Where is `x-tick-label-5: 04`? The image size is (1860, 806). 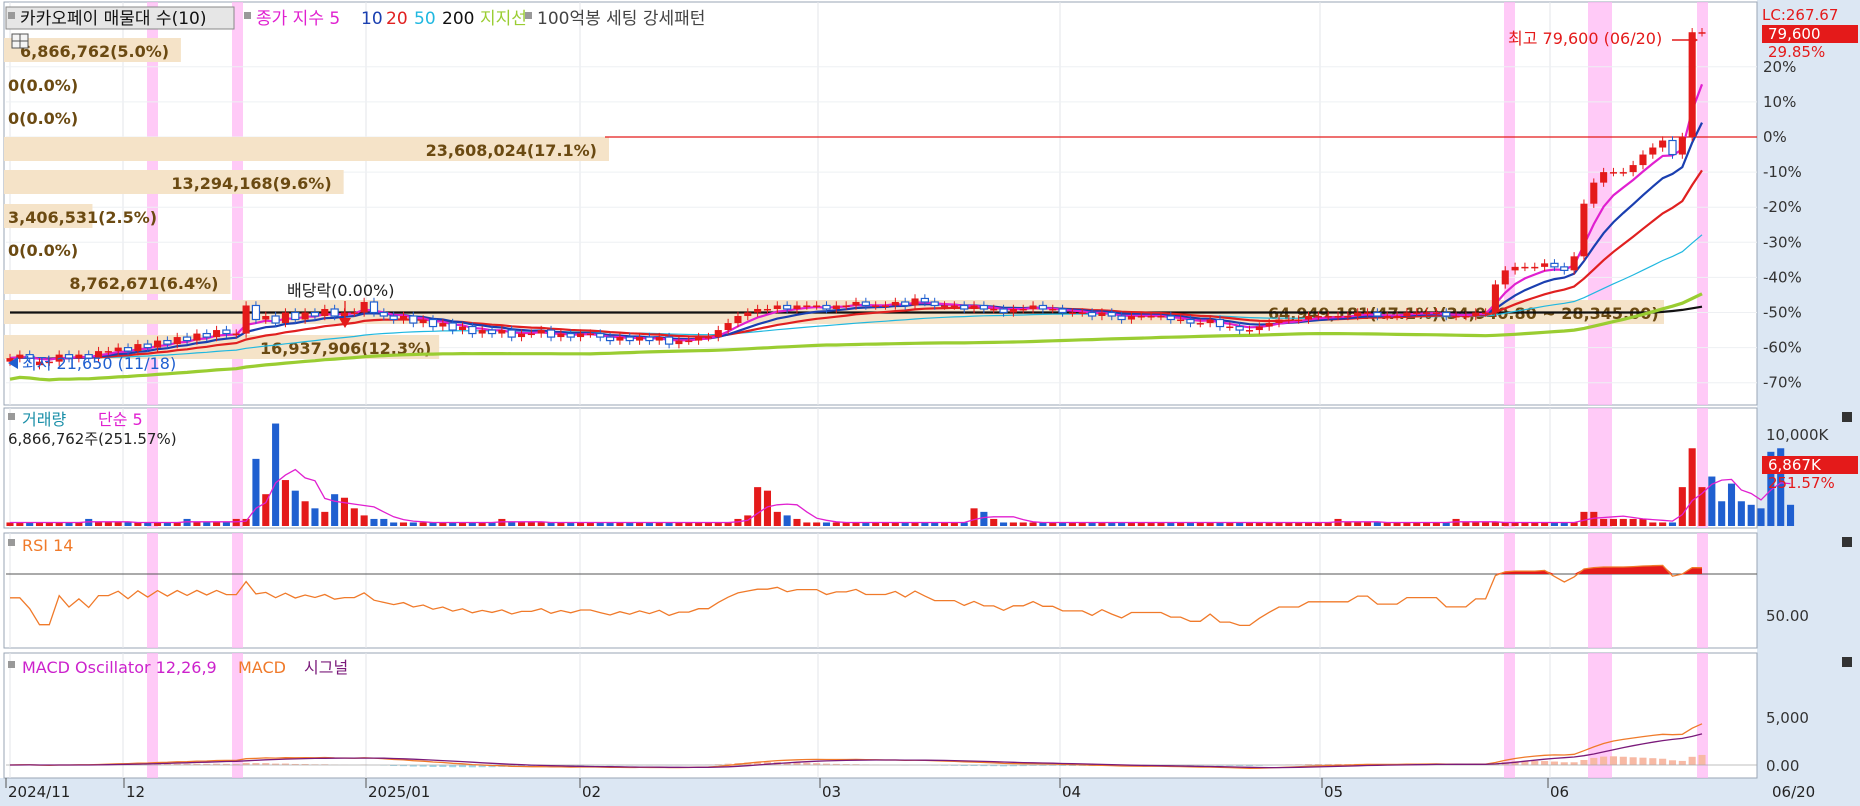 x-tick-label-5: 04 is located at coordinates (1071, 792).